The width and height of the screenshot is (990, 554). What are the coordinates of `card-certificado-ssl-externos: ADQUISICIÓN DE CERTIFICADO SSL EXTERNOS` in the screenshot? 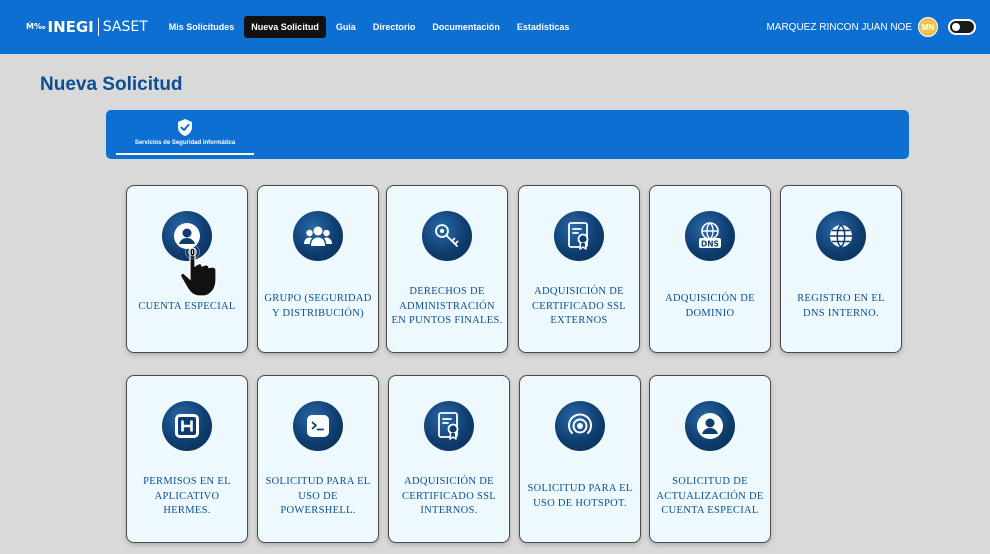 It's located at (579, 269).